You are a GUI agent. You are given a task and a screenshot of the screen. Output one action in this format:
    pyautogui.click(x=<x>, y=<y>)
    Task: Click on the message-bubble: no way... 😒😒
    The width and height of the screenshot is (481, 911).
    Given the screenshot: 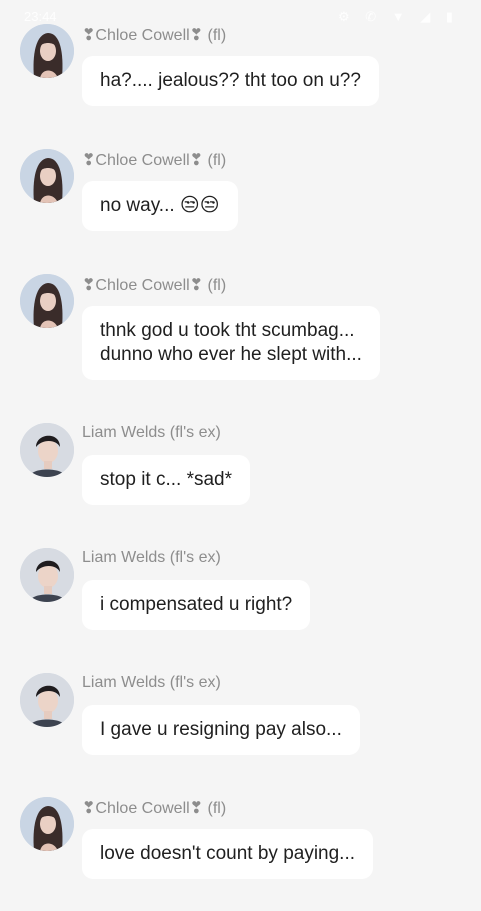 What is the action you would take?
    pyautogui.click(x=160, y=206)
    